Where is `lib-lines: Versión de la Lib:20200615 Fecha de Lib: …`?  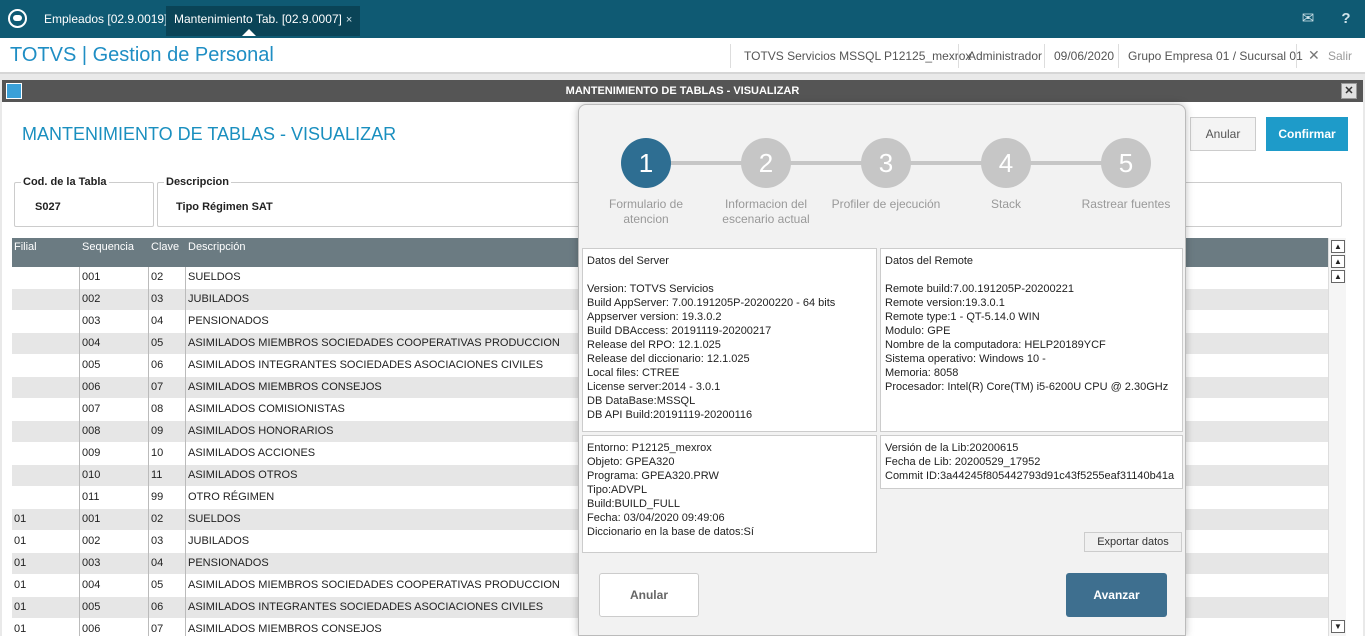 lib-lines: Versión de la Lib:20200615 Fecha de Lib: … is located at coordinates (1031, 462).